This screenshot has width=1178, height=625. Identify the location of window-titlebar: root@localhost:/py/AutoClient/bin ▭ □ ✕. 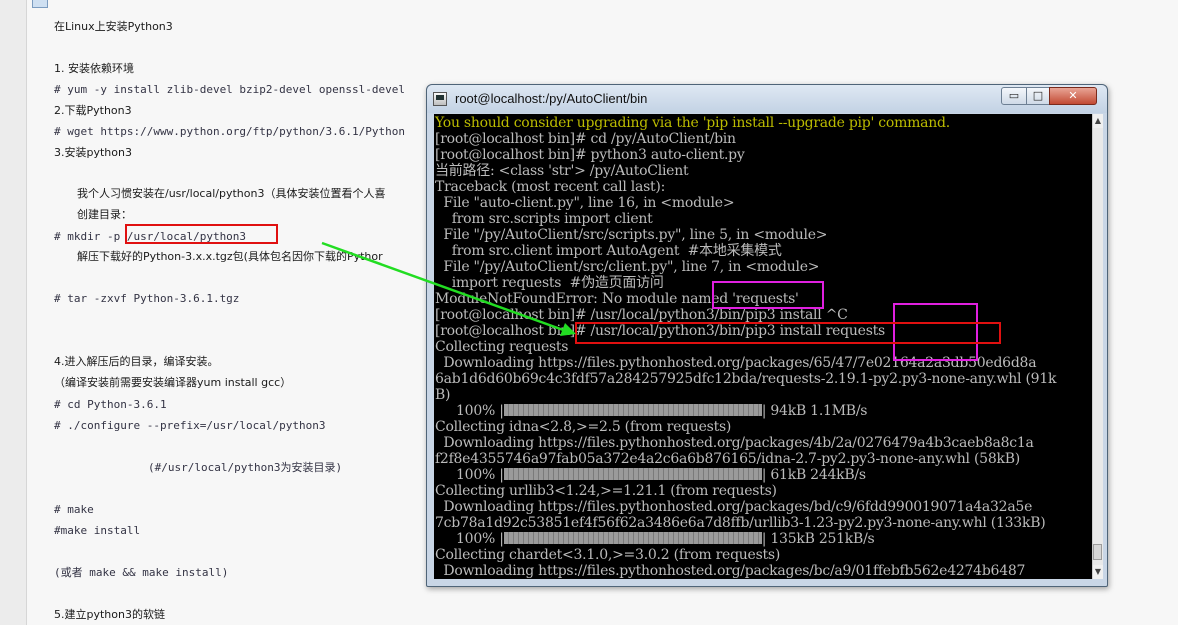
(767, 99).